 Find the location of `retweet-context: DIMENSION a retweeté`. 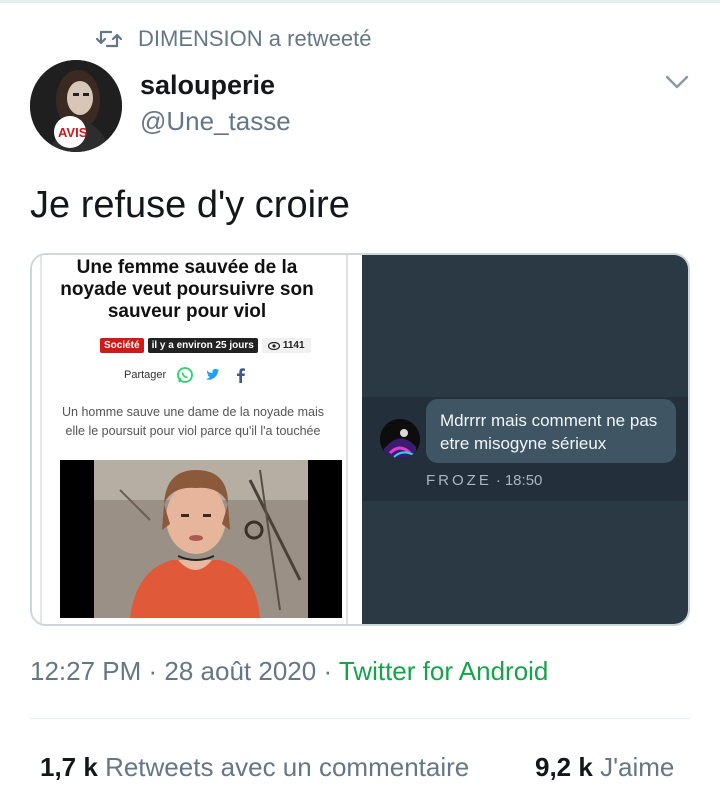

retweet-context: DIMENSION a retweeté is located at coordinates (234, 39).